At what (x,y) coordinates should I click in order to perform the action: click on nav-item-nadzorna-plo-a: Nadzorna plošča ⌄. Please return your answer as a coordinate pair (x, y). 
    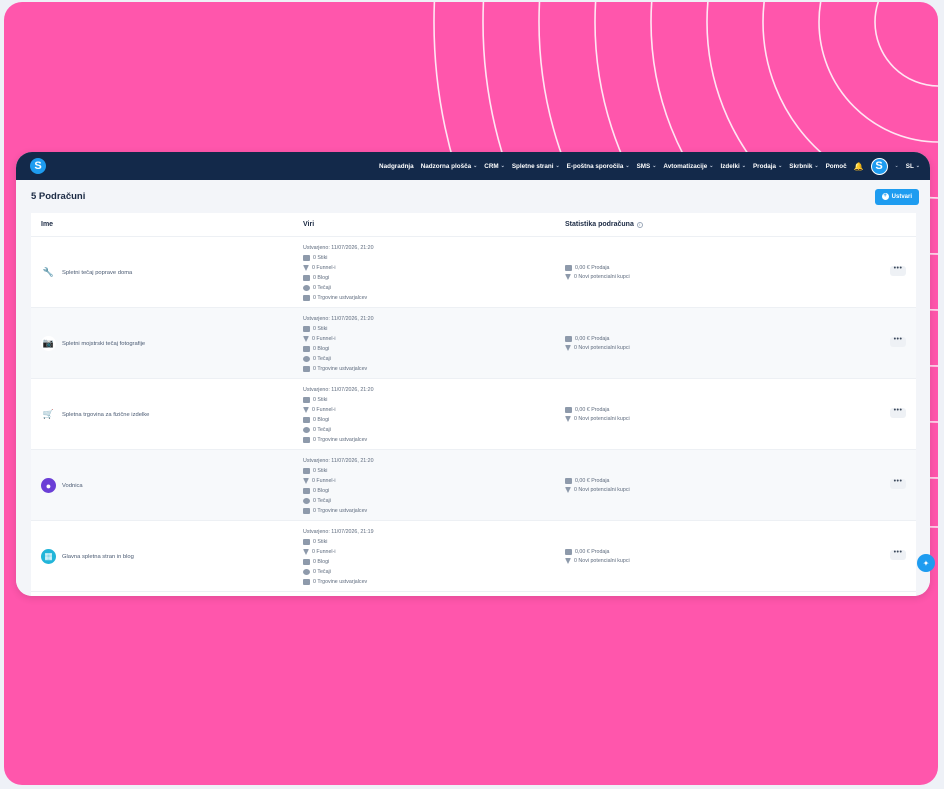
    Looking at the image, I should click on (449, 166).